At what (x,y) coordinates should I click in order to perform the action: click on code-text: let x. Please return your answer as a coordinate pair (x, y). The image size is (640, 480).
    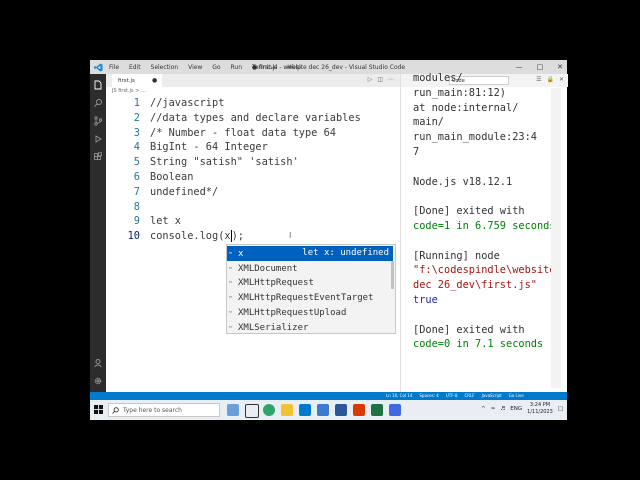
    Looking at the image, I should click on (165, 221).